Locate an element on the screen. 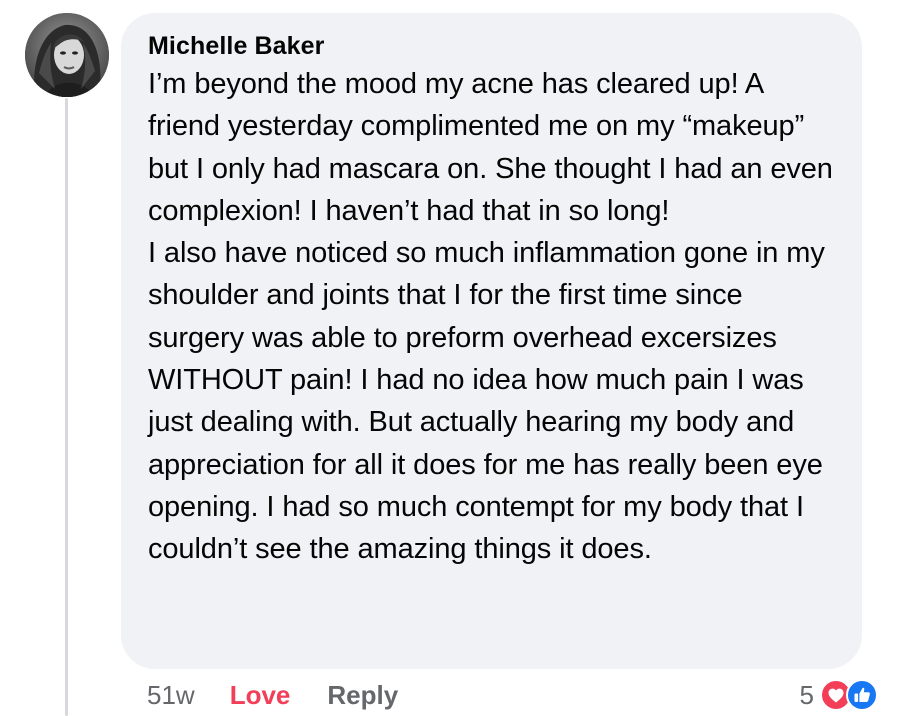 Image resolution: width=900 pixels, height=716 pixels. reaction-count: 5 is located at coordinates (806, 694).